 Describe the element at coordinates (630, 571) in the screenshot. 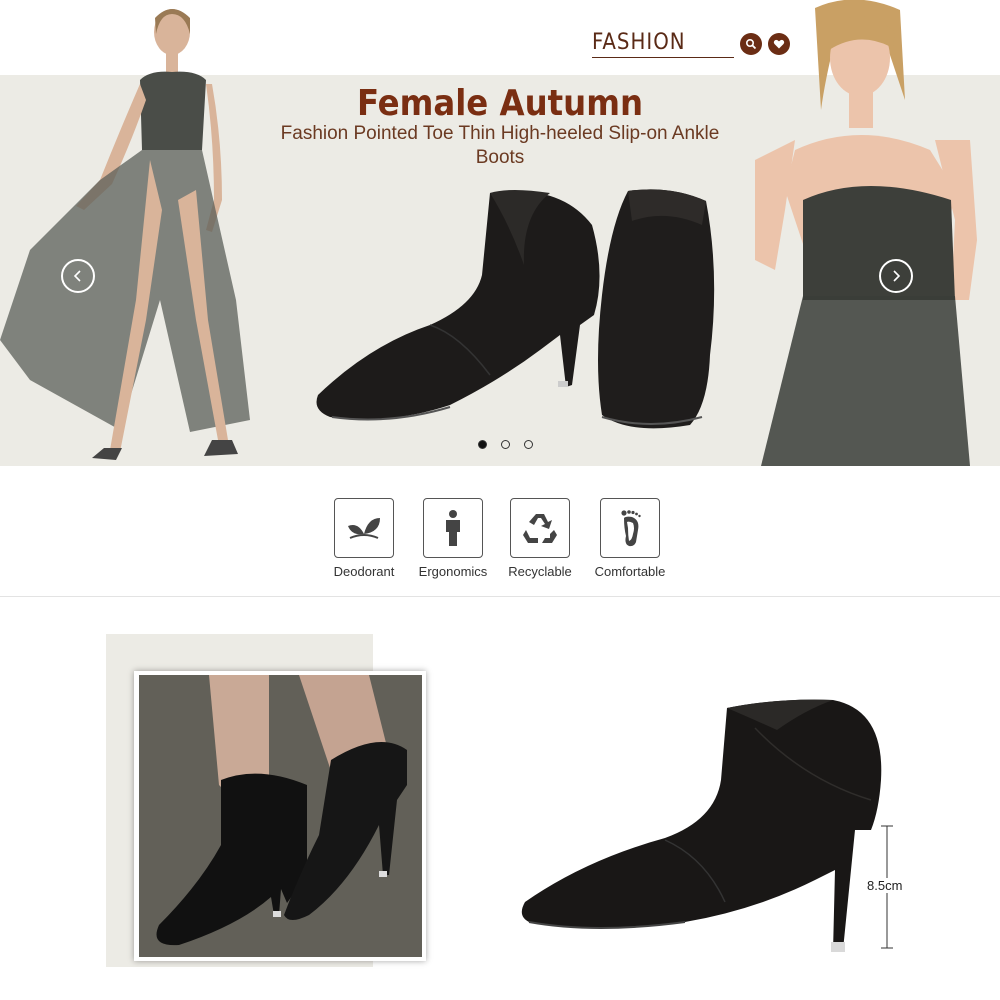

I see `feature-label: Comfortable` at that location.